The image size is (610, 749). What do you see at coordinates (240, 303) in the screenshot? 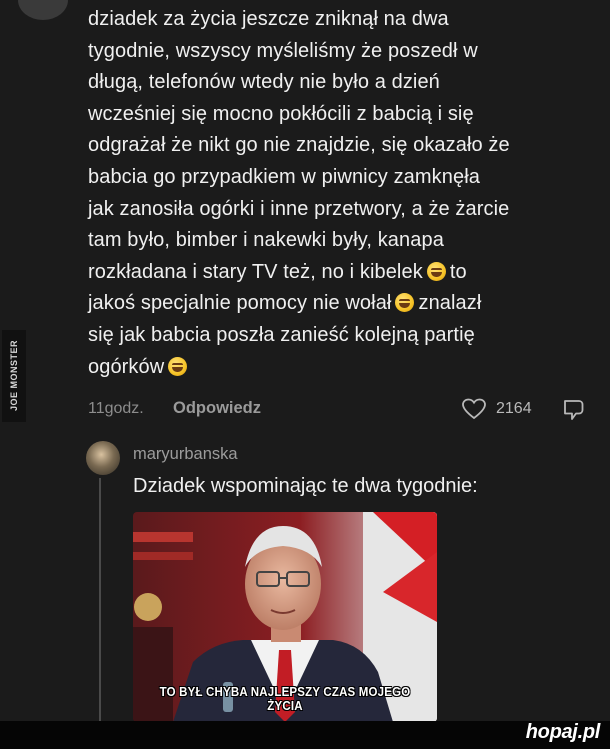
I see `comment-line-part: jakoś specjalnie pomocy nie wołał` at bounding box center [240, 303].